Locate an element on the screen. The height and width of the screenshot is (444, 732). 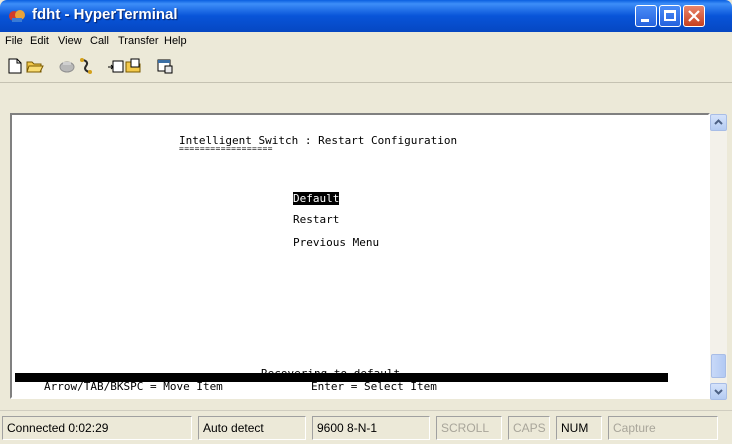
scroll-thumb is located at coordinates (718, 366).